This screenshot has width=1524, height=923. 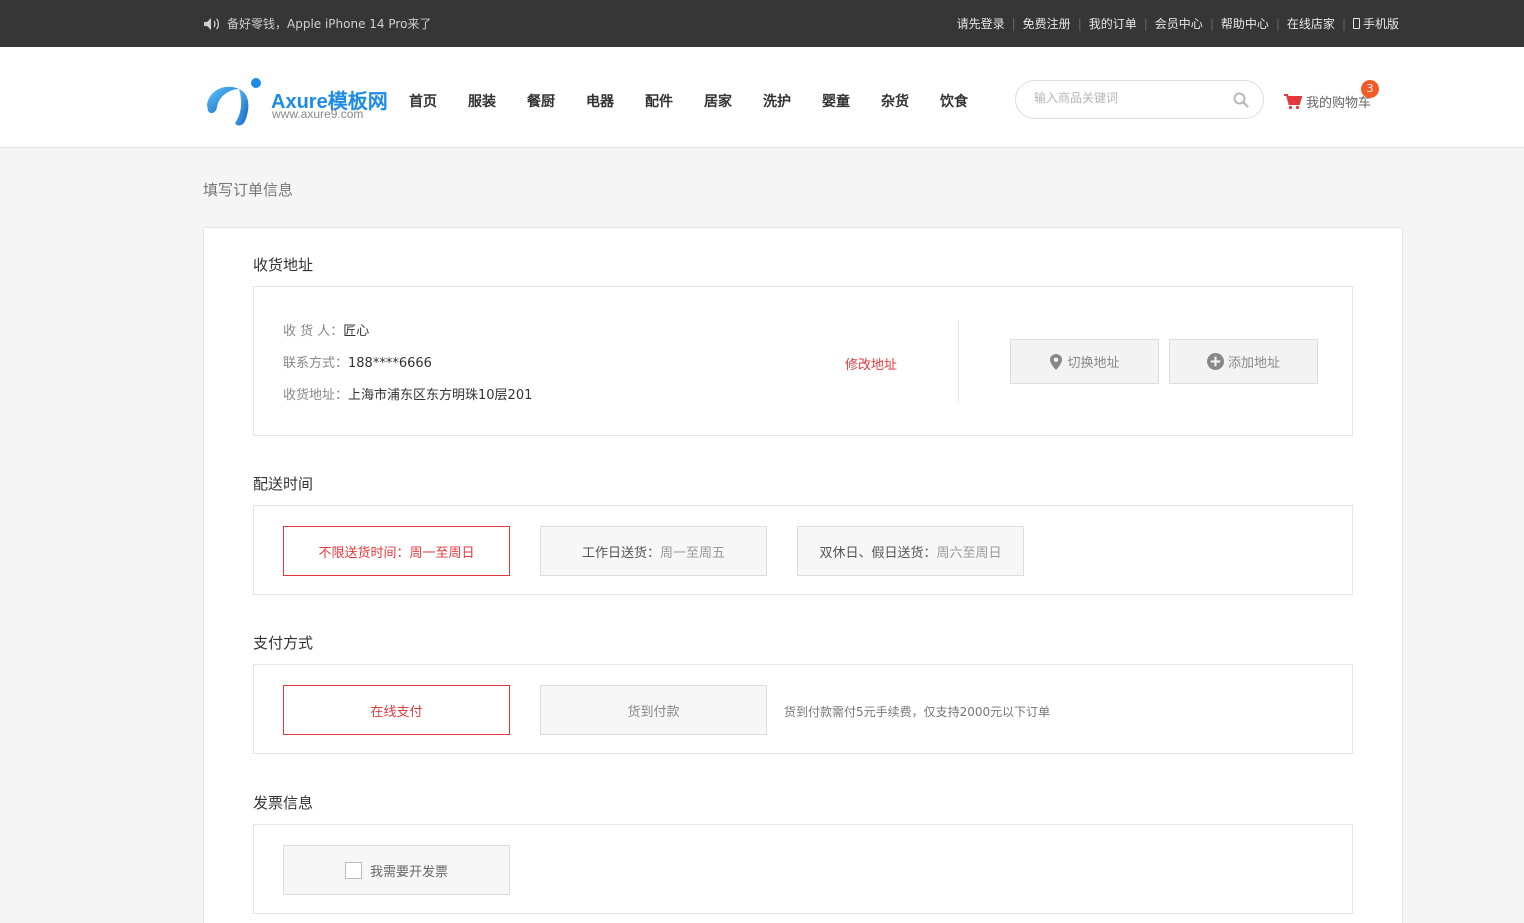 I want to click on delivery-section-title: 配送时间, so click(x=283, y=484).